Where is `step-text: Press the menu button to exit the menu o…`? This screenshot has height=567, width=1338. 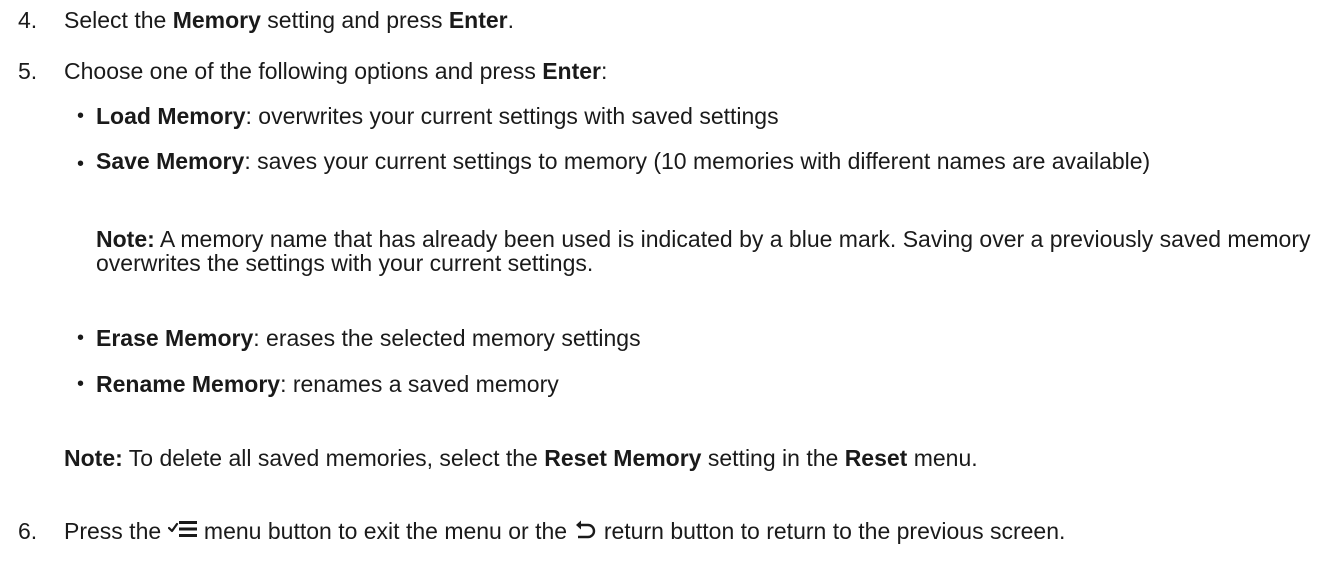 step-text: Press the menu button to exit the menu o… is located at coordinates (564, 532).